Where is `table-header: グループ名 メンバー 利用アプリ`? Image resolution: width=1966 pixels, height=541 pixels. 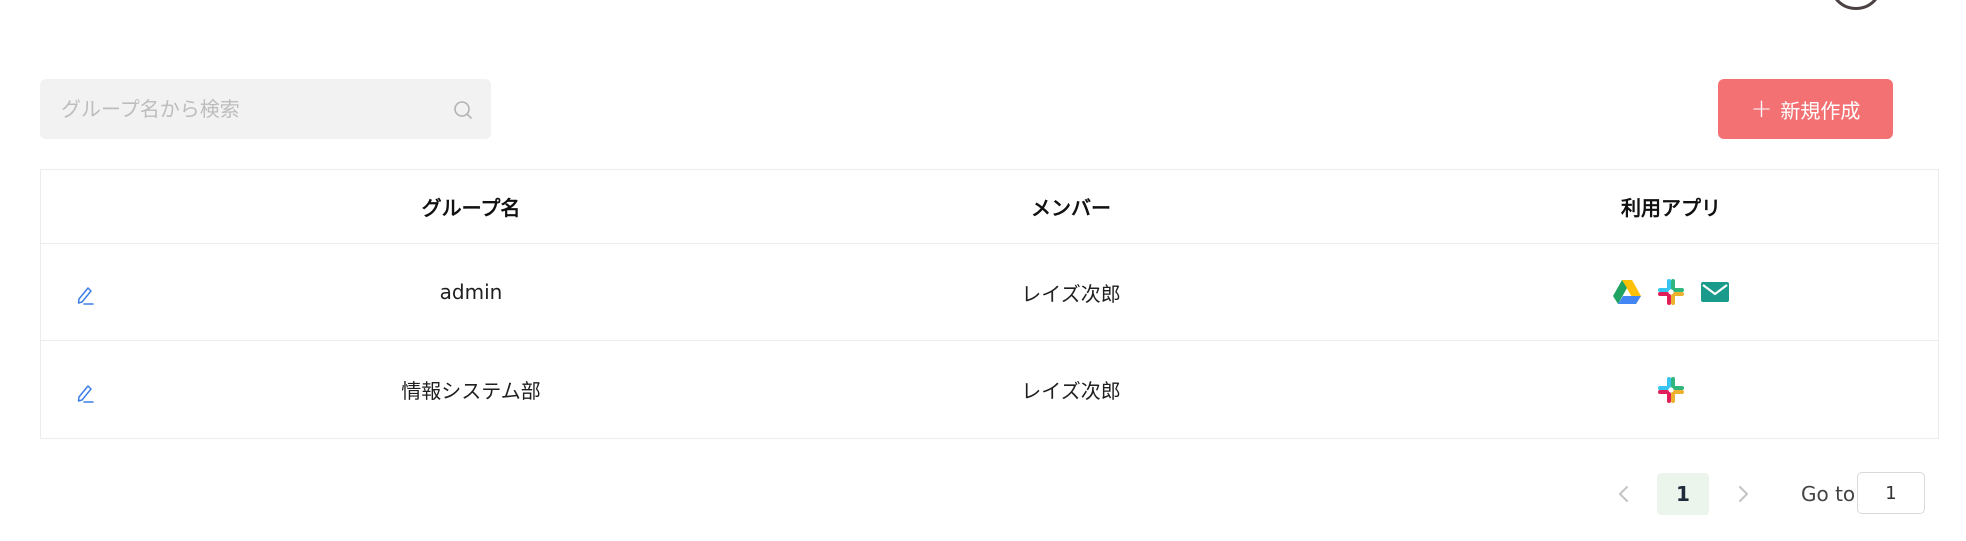 table-header: グループ名 メンバー 利用アプリ is located at coordinates (989, 207).